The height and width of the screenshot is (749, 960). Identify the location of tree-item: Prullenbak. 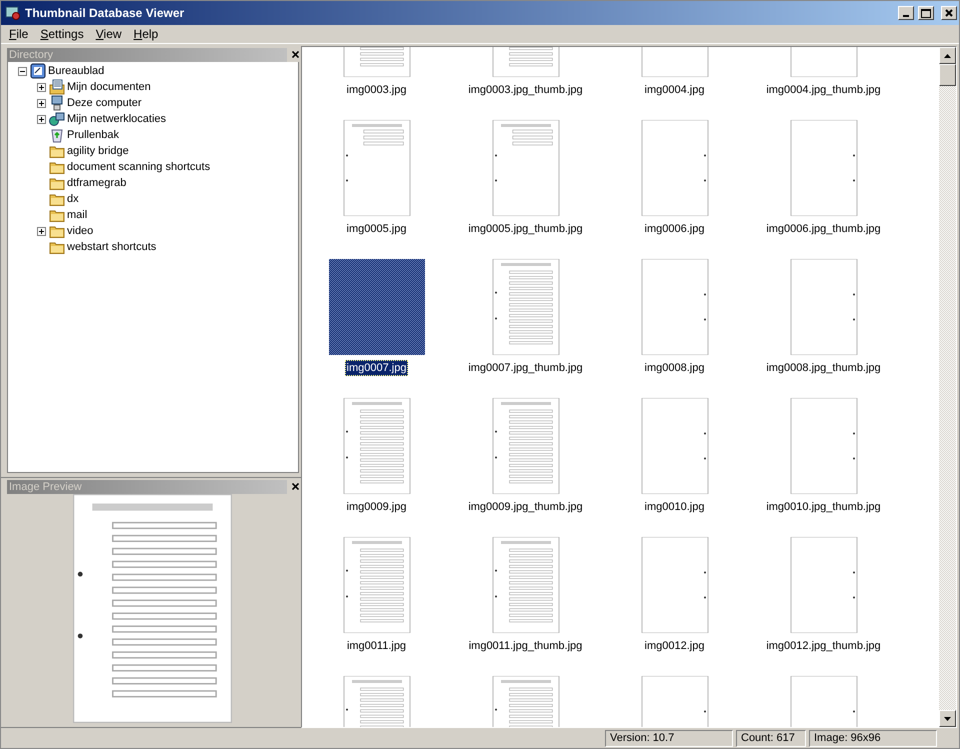
(93, 135).